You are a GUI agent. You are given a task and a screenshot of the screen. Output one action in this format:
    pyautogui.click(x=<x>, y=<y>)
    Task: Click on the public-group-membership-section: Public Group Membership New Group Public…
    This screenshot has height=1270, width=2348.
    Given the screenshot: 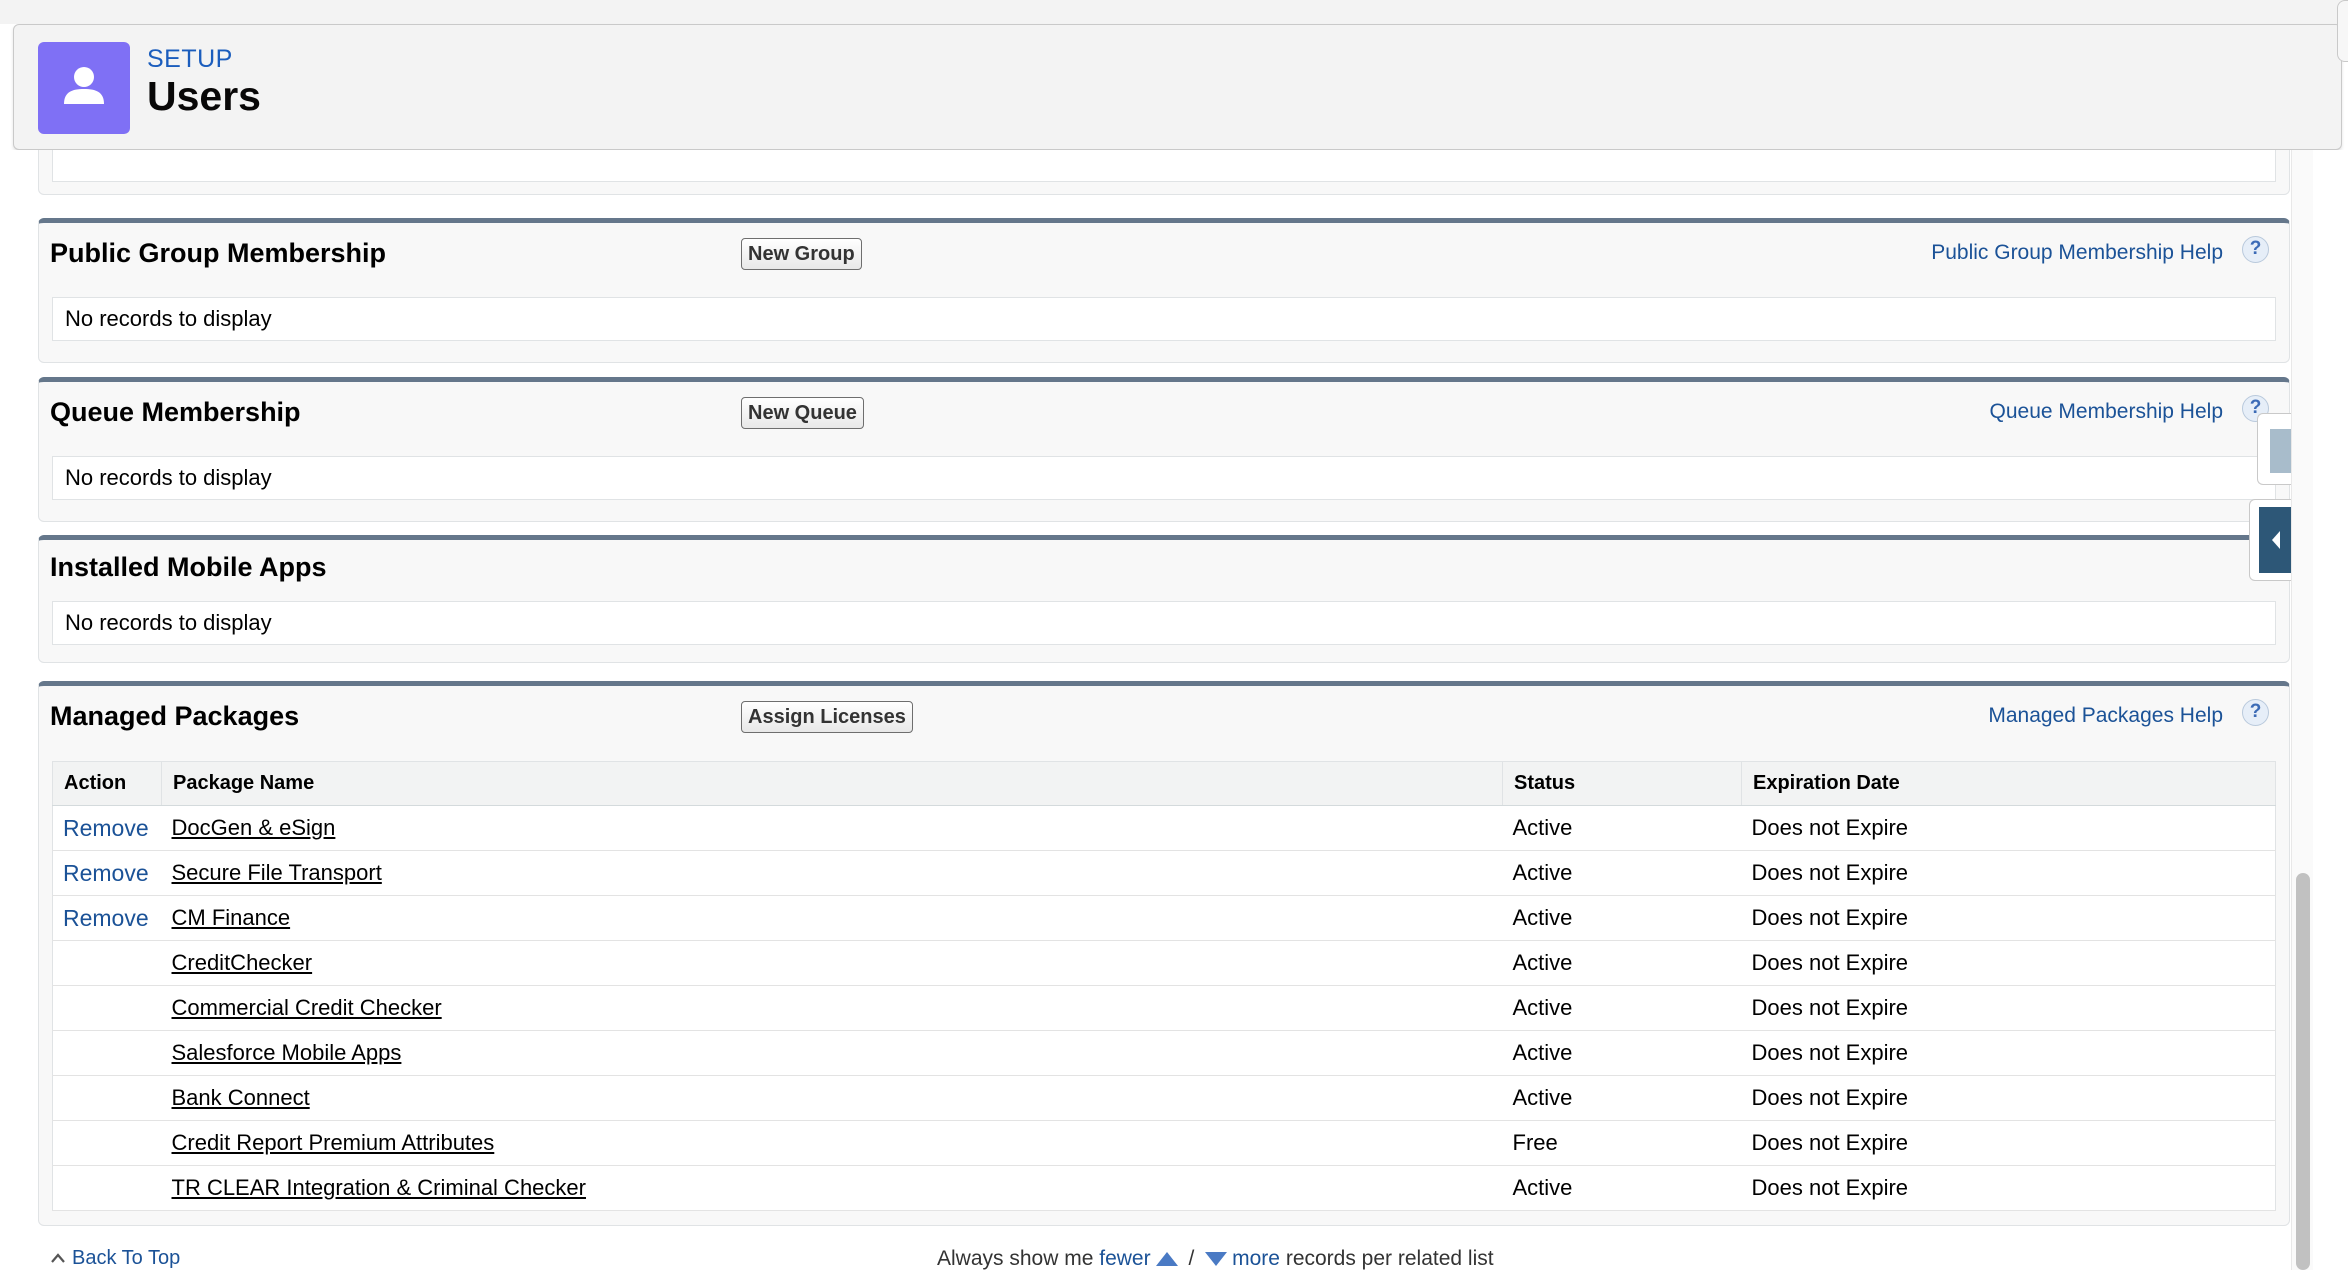 What is the action you would take?
    pyautogui.click(x=1164, y=290)
    